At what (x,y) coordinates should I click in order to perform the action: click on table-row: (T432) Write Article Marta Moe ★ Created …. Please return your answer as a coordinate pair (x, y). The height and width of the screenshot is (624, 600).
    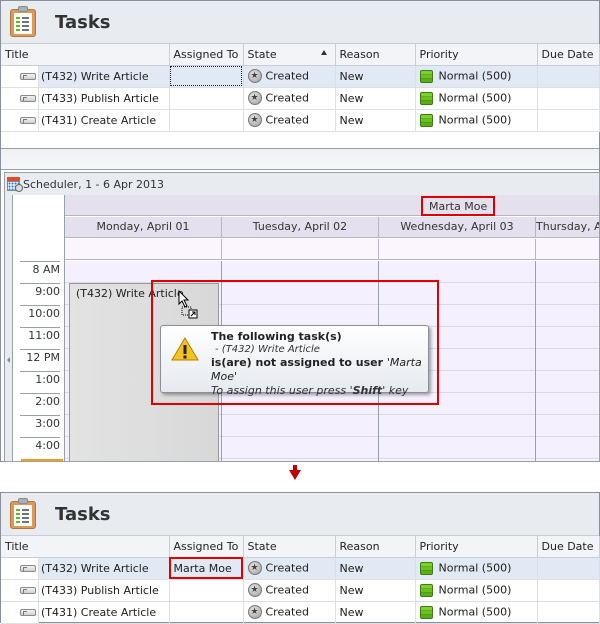
    Looking at the image, I should click on (300, 568).